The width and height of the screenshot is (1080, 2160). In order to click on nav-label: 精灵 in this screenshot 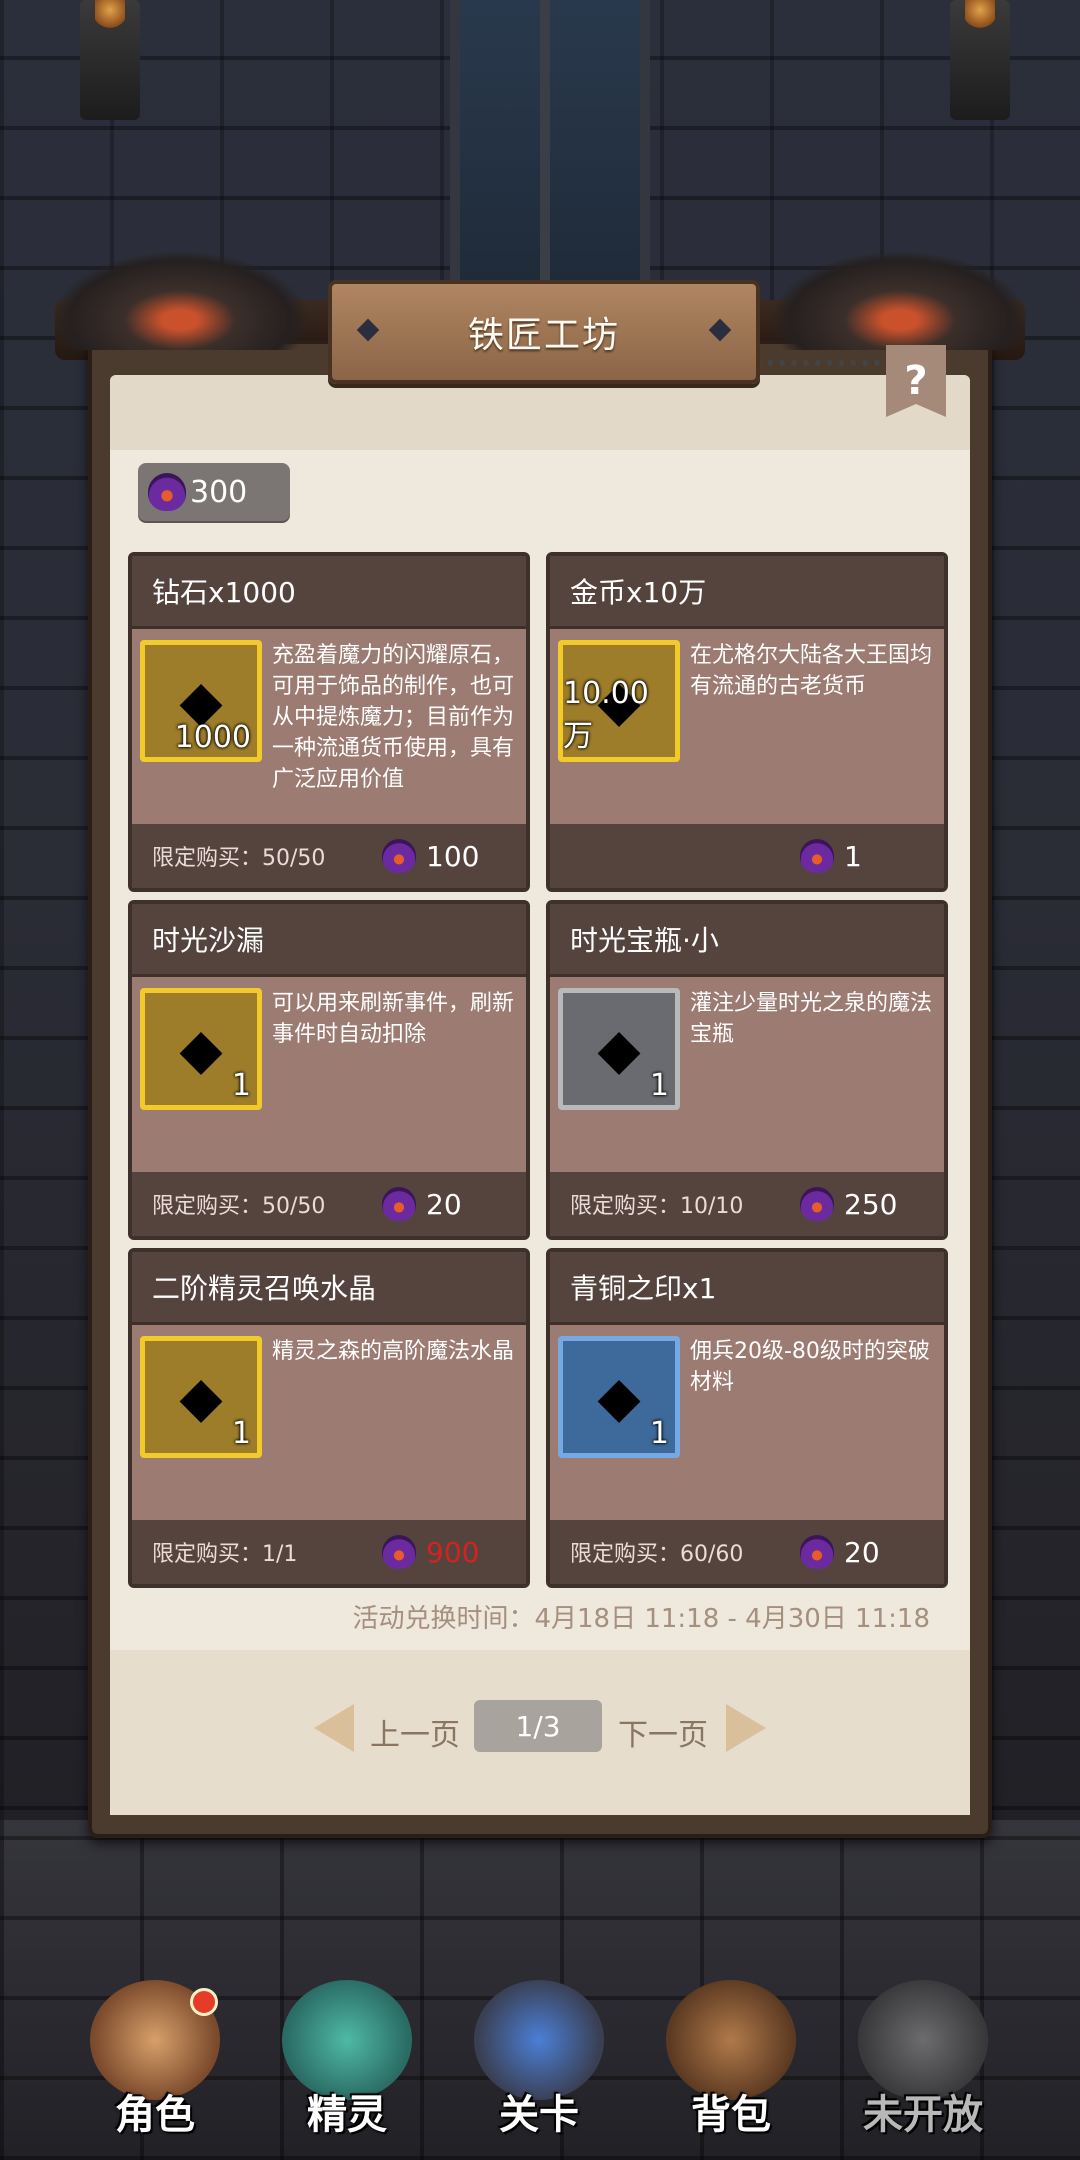, I will do `click(347, 2115)`.